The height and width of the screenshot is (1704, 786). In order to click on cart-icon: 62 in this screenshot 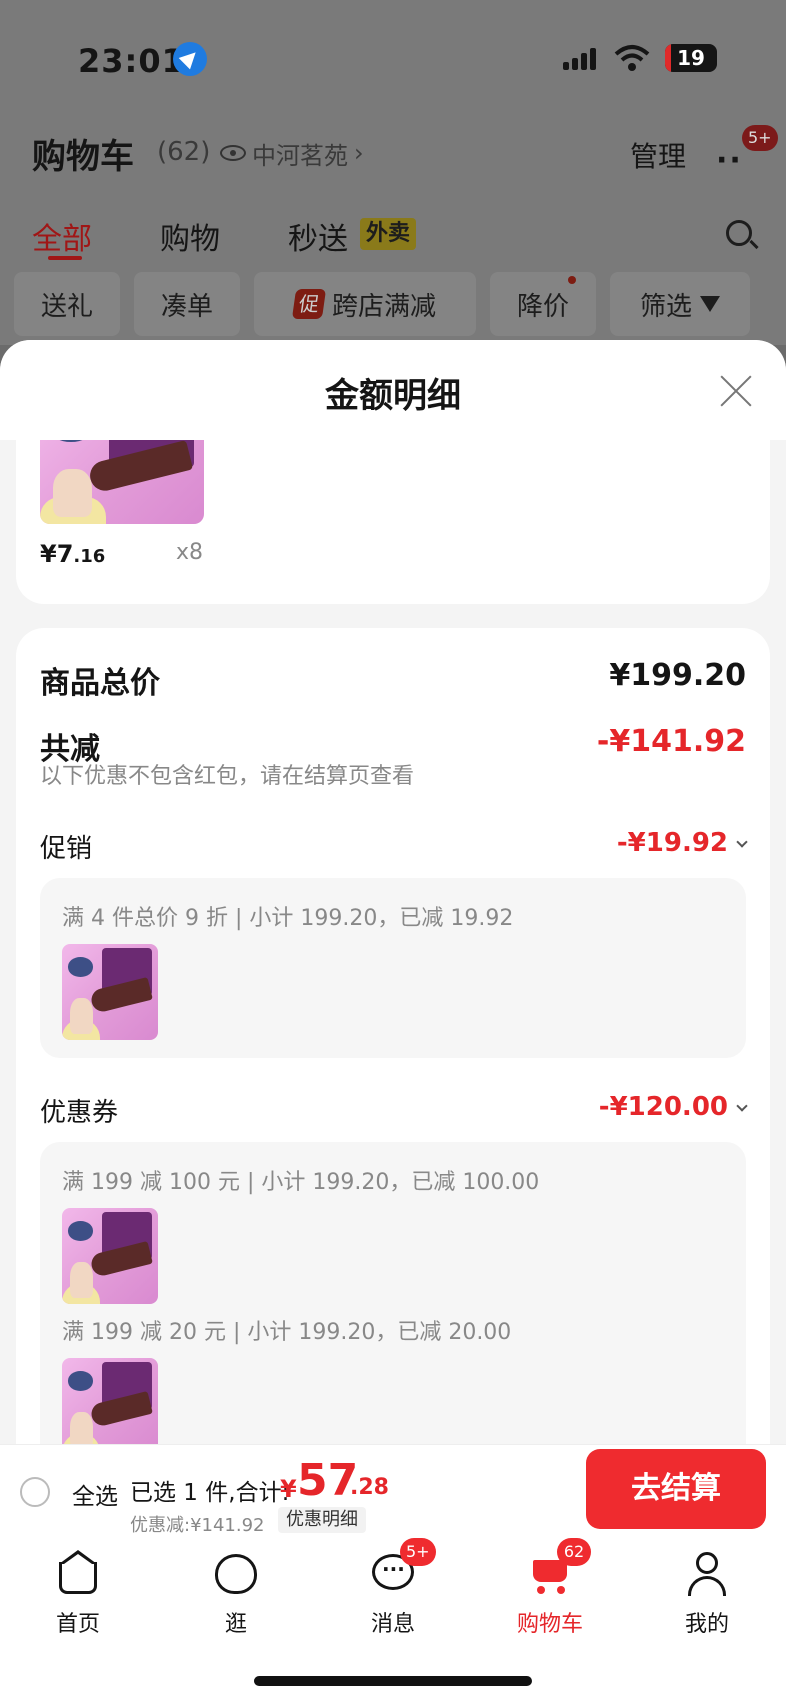, I will do `click(559, 1567)`.